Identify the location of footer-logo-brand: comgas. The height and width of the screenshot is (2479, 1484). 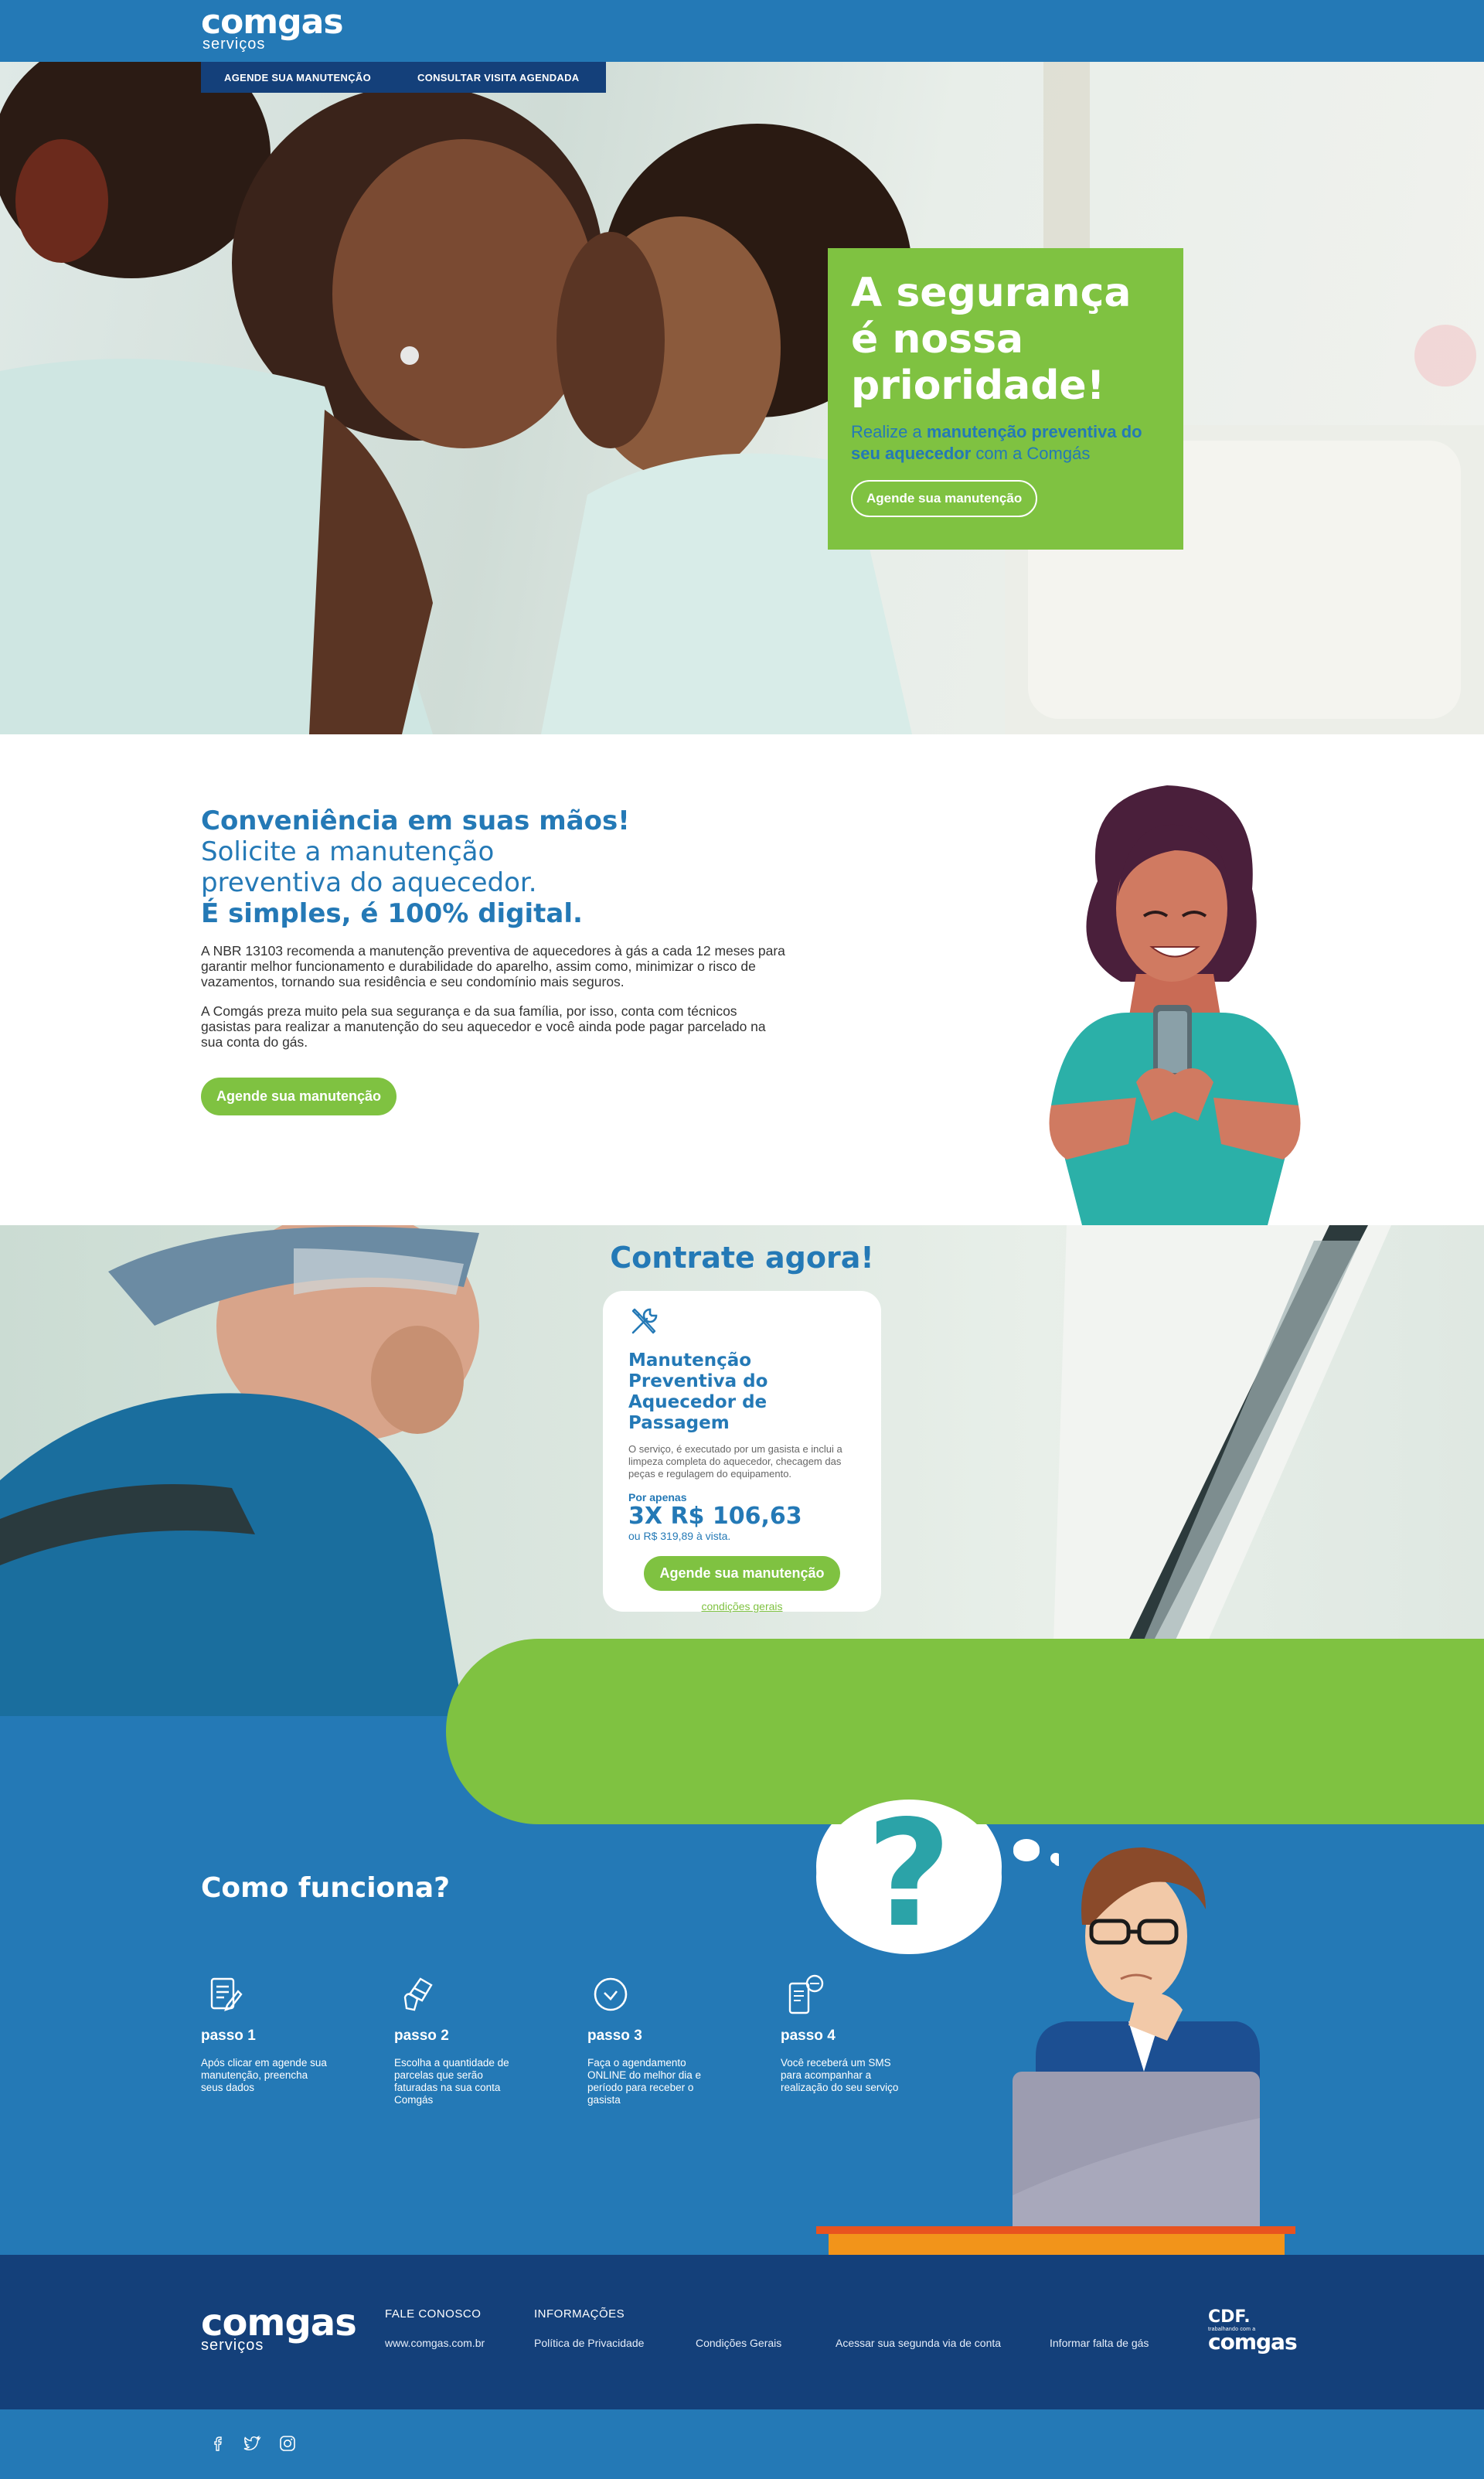
(279, 2322).